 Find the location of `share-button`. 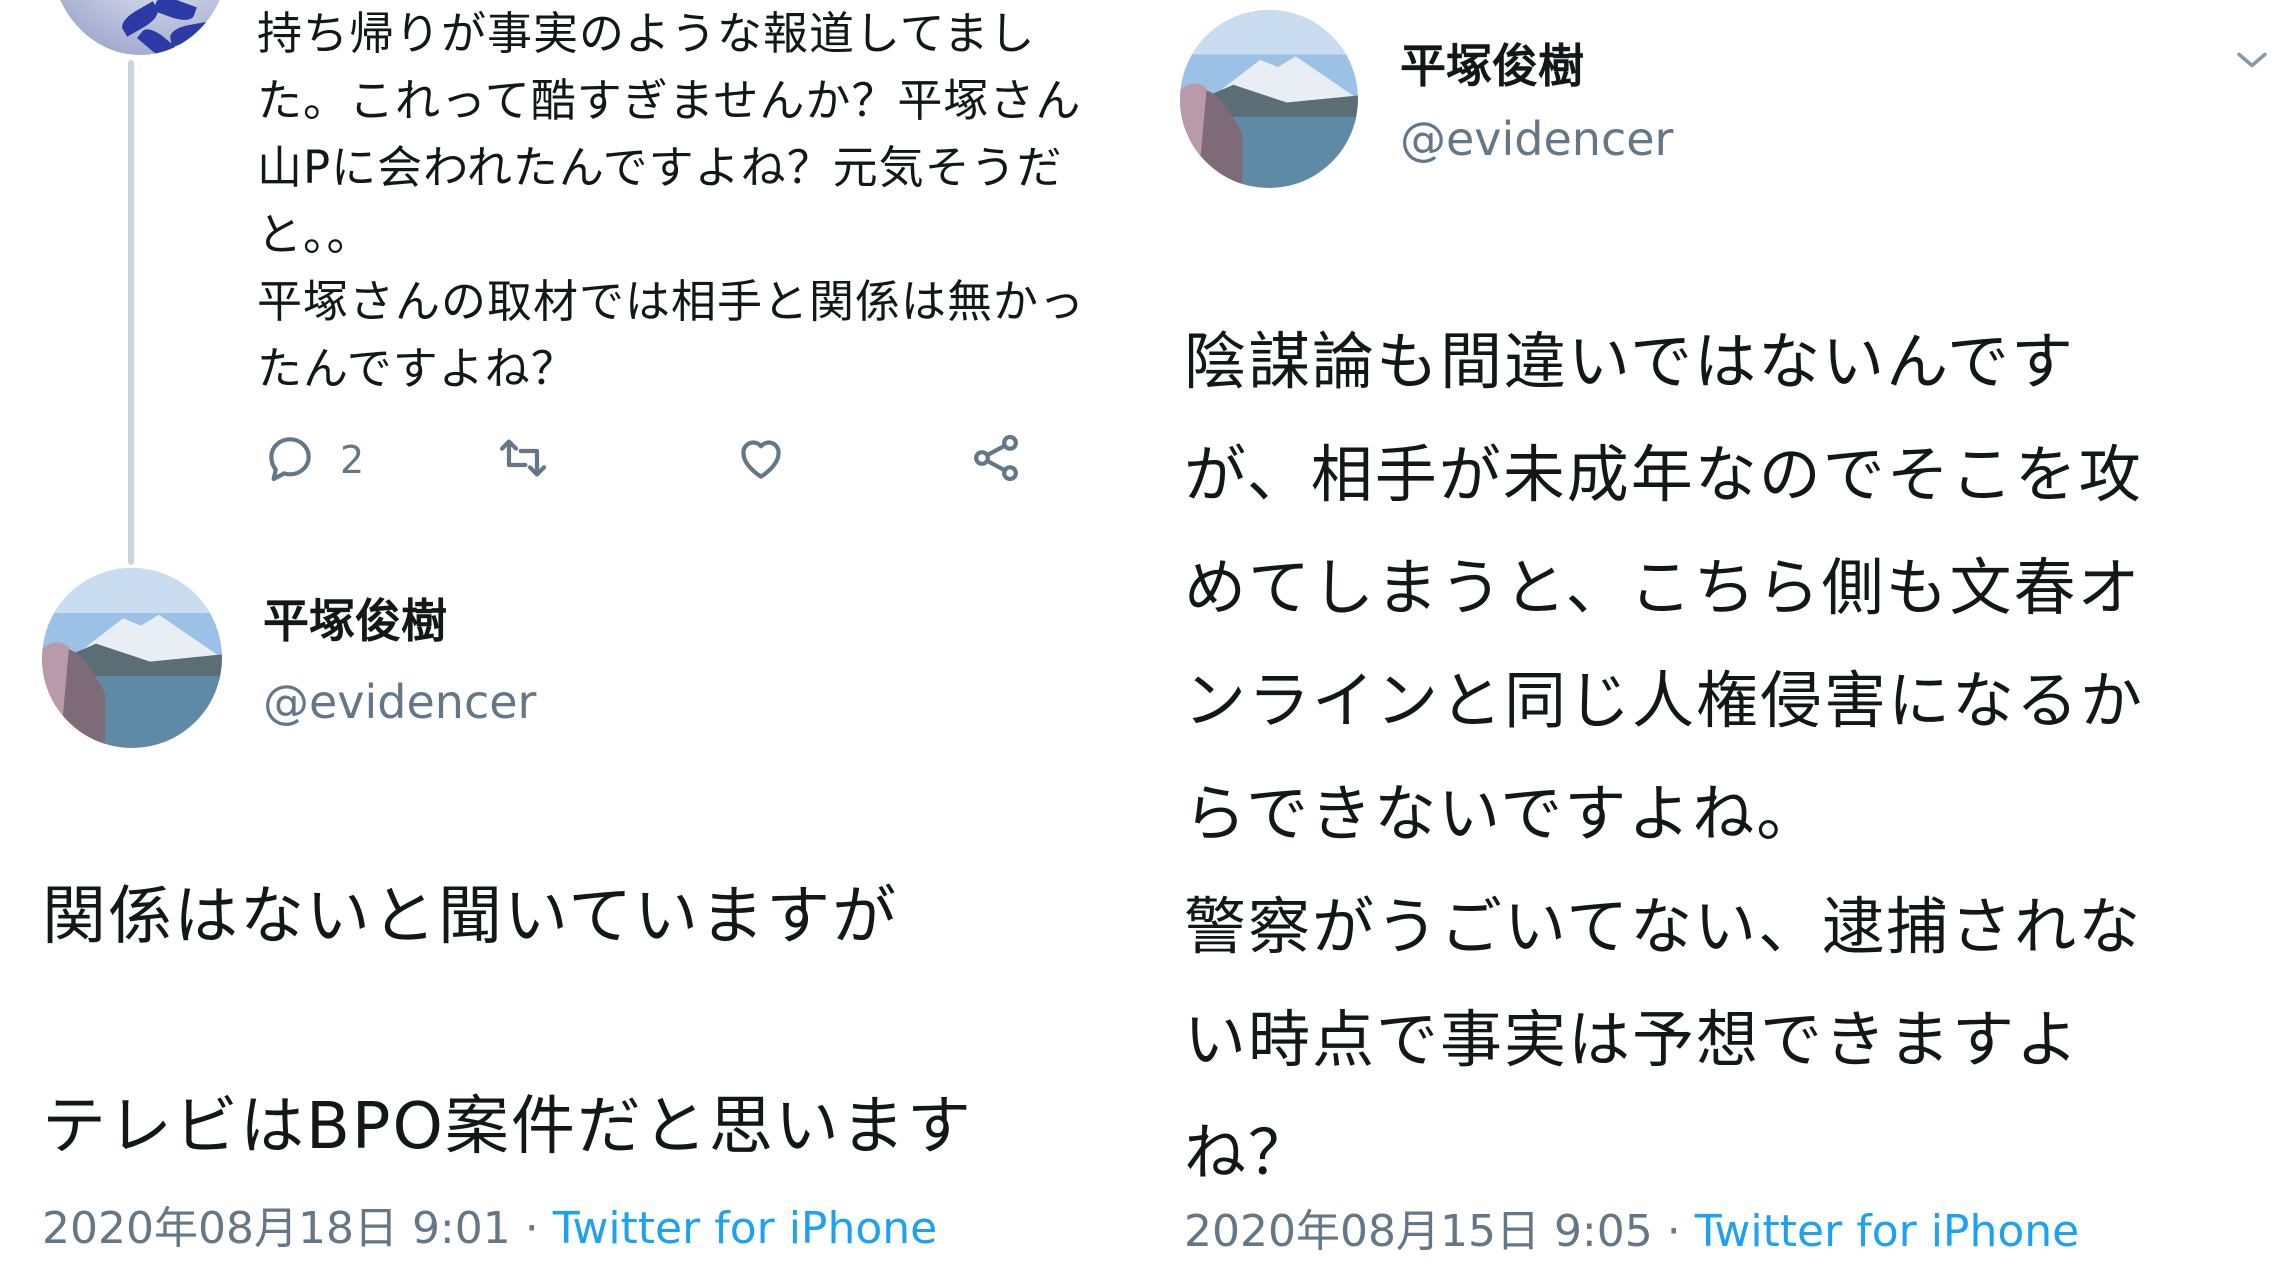

share-button is located at coordinates (996, 460).